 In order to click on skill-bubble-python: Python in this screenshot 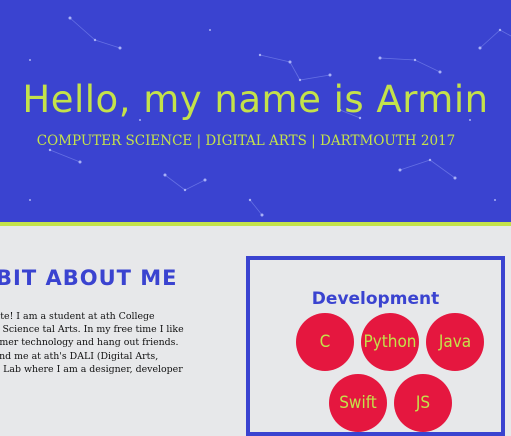, I will do `click(390, 342)`.